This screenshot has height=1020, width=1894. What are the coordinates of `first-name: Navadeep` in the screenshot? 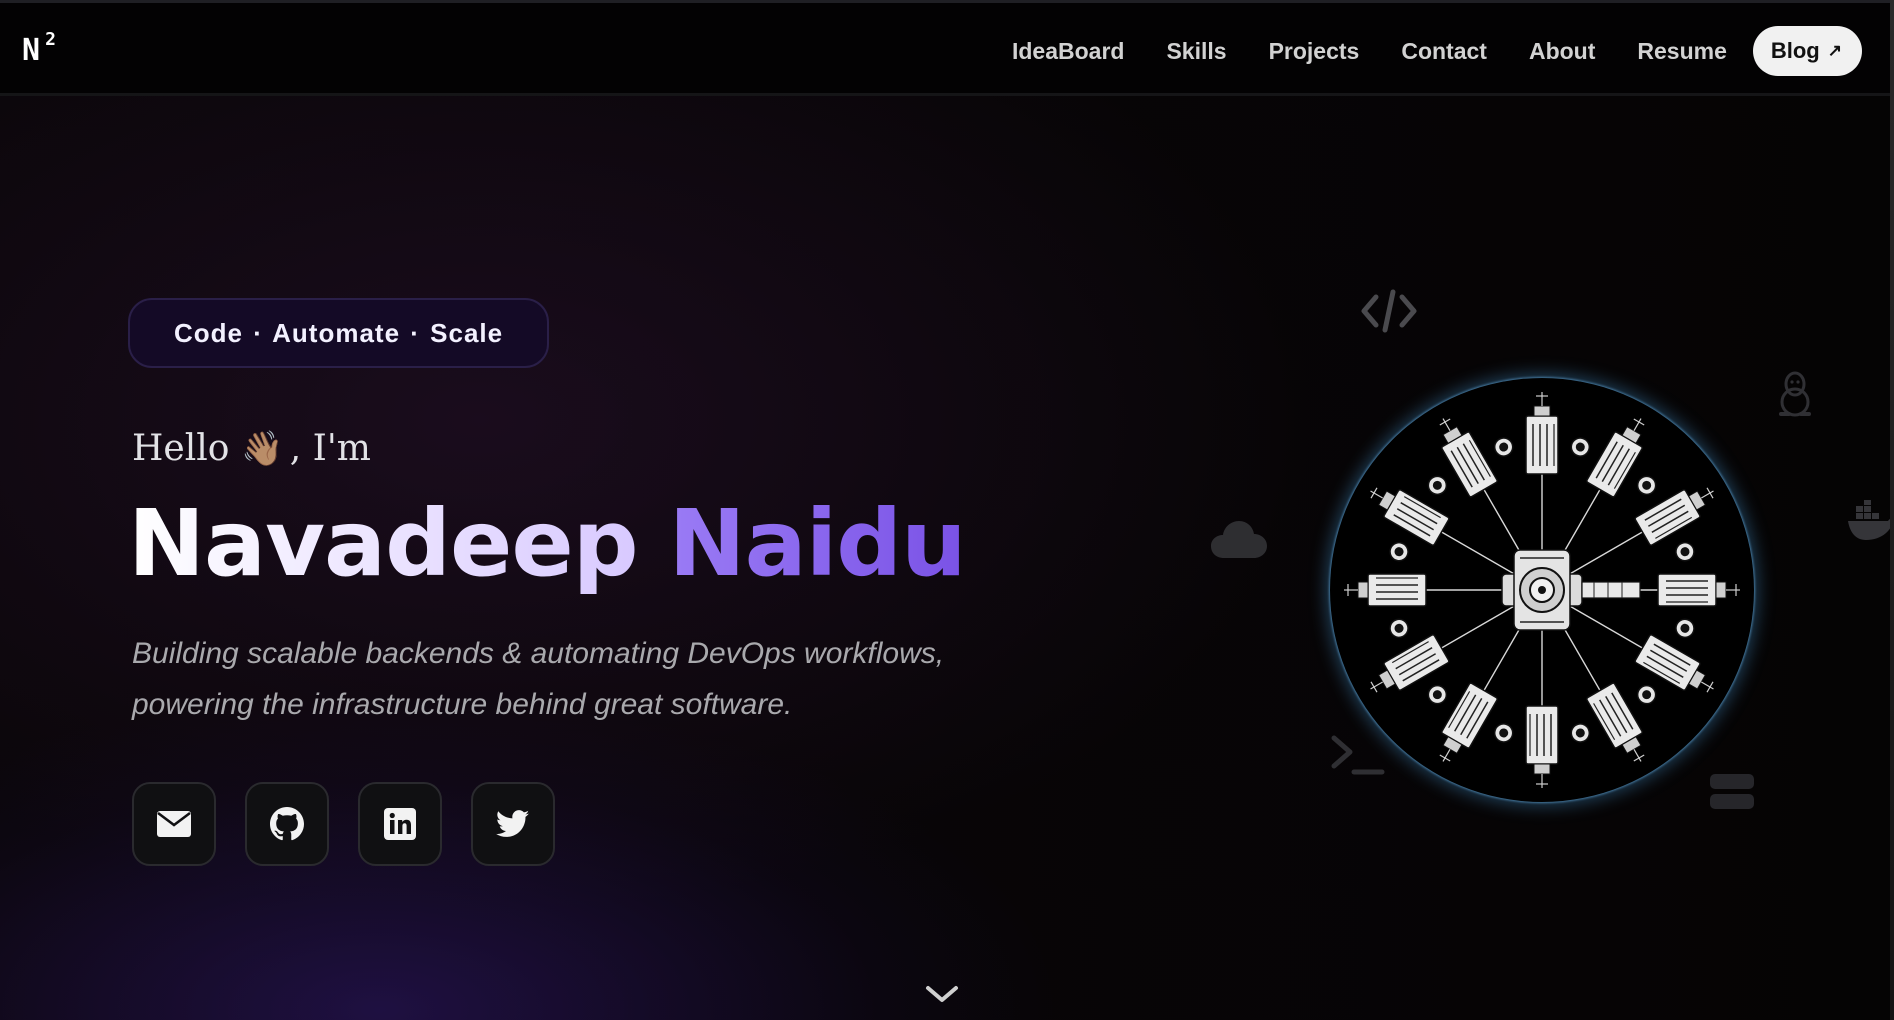 It's located at (383, 543).